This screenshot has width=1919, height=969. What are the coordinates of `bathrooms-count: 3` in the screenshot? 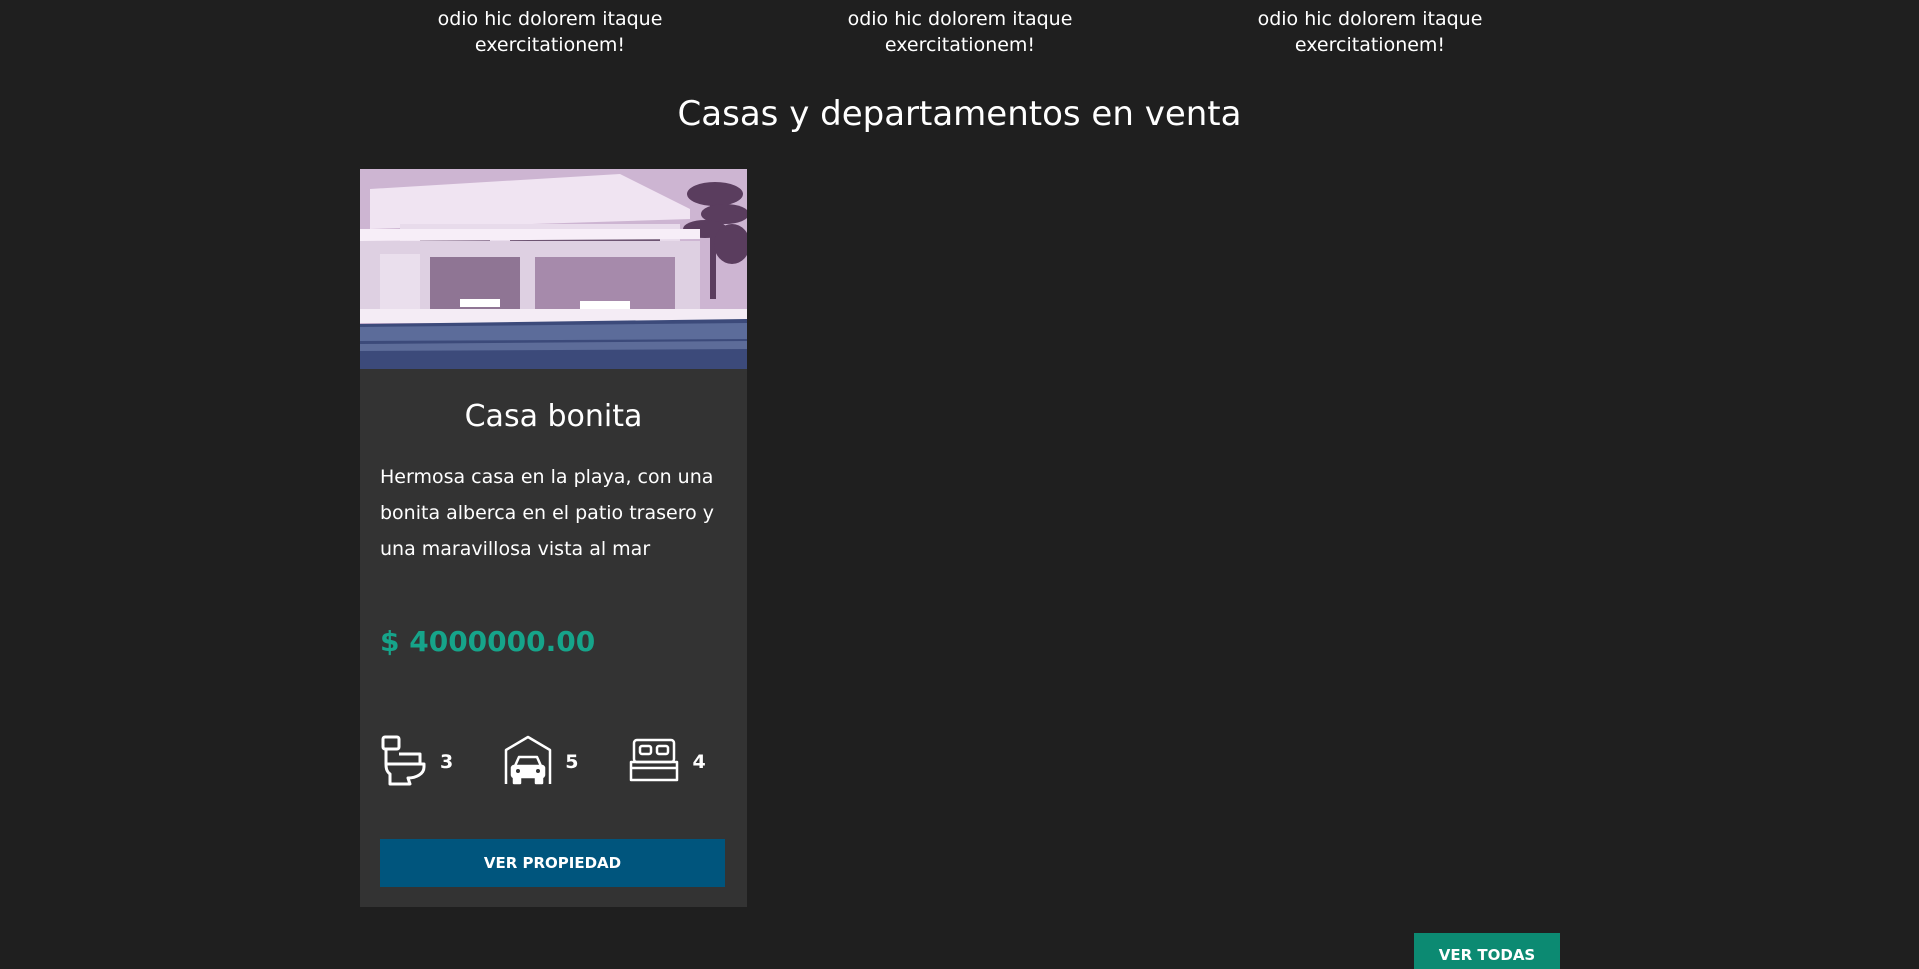 It's located at (447, 762).